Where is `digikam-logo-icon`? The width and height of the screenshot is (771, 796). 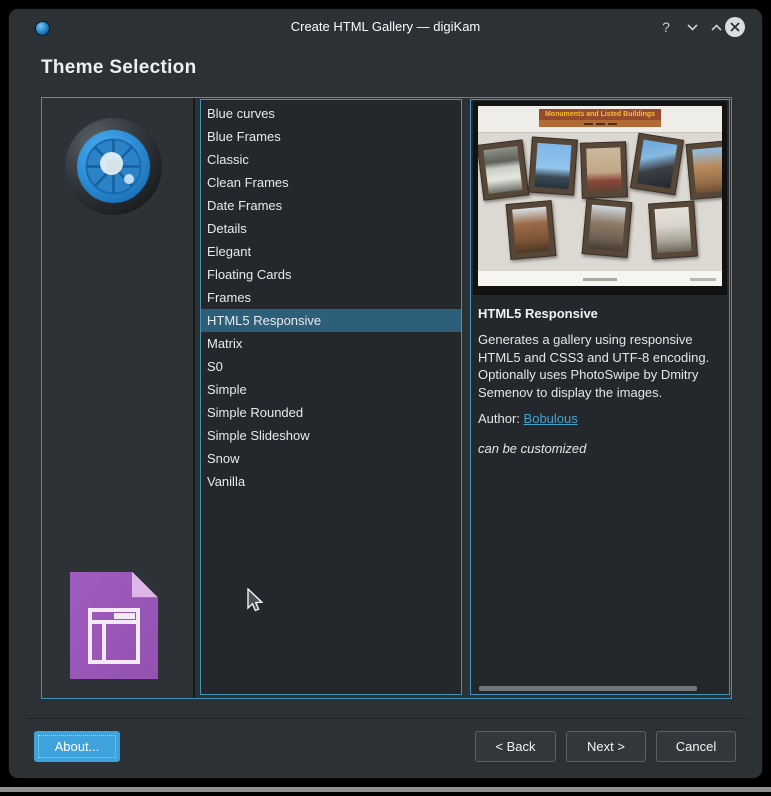
digikam-logo-icon is located at coordinates (113, 166).